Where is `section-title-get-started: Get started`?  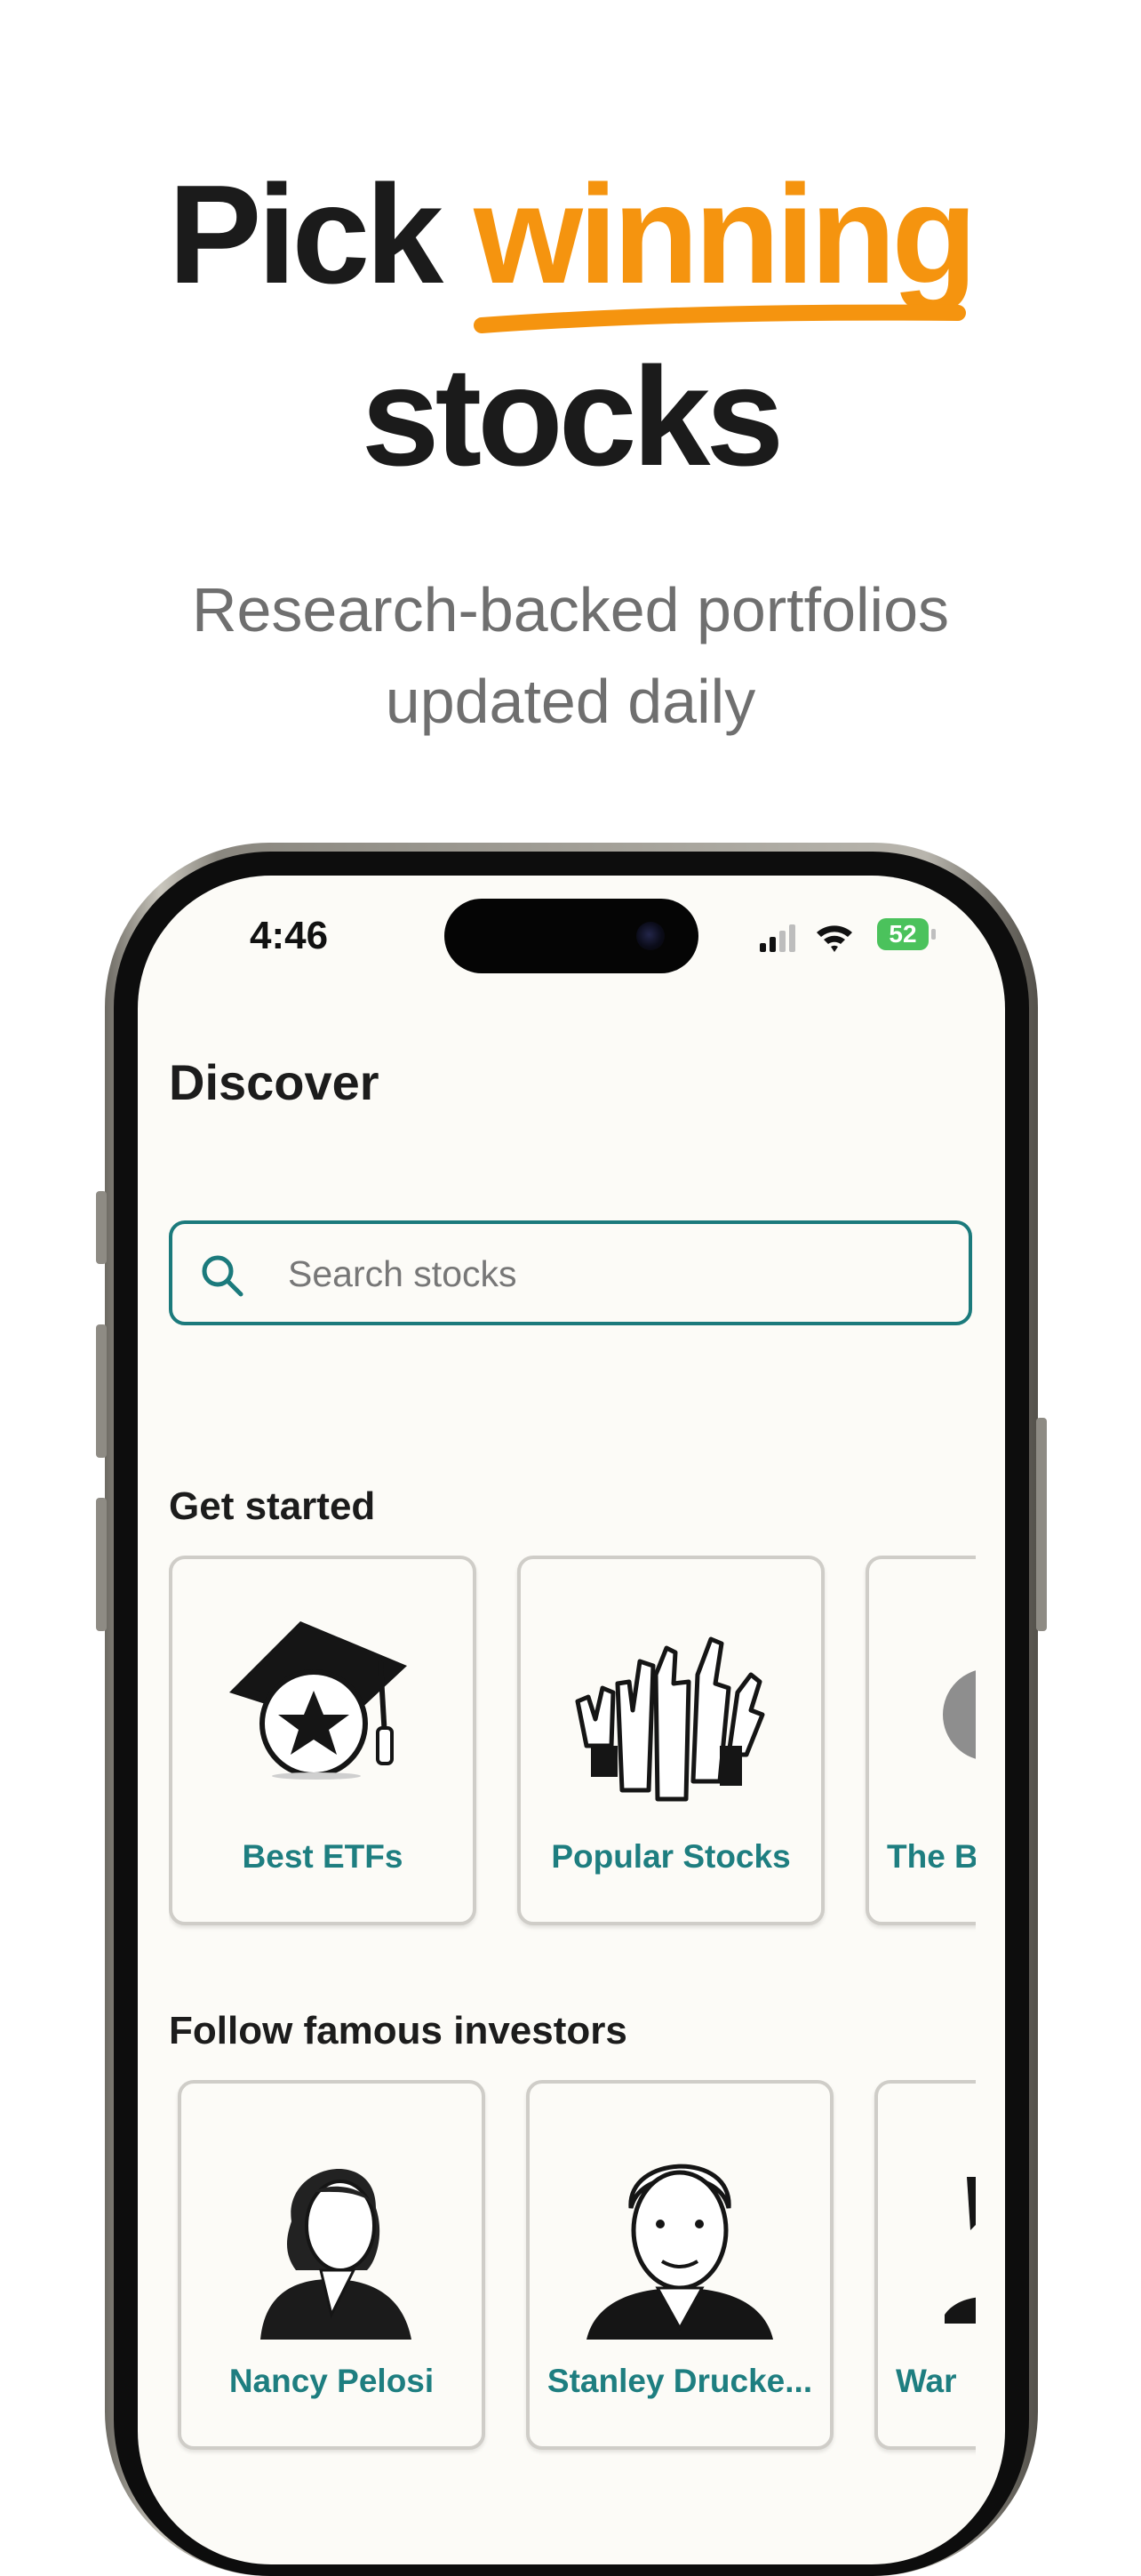
section-title-get-started: Get started is located at coordinates (272, 1506).